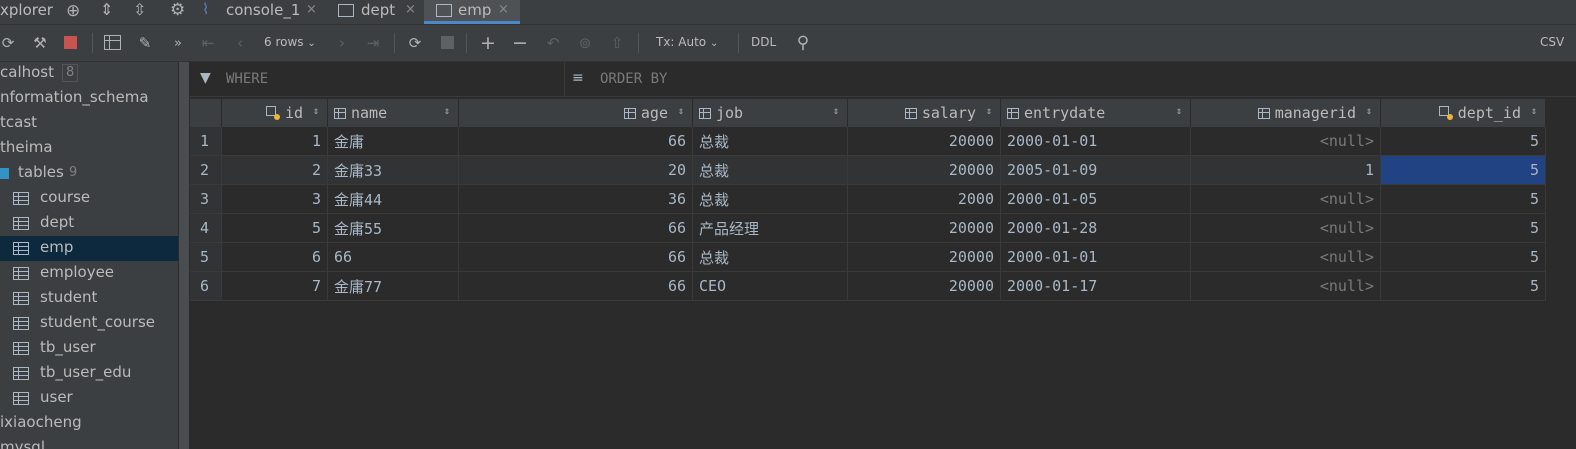  I want to click on table-row: 1 1 金庸 66 总裁 20000 2000-01-01 <null> 5, so click(868, 141).